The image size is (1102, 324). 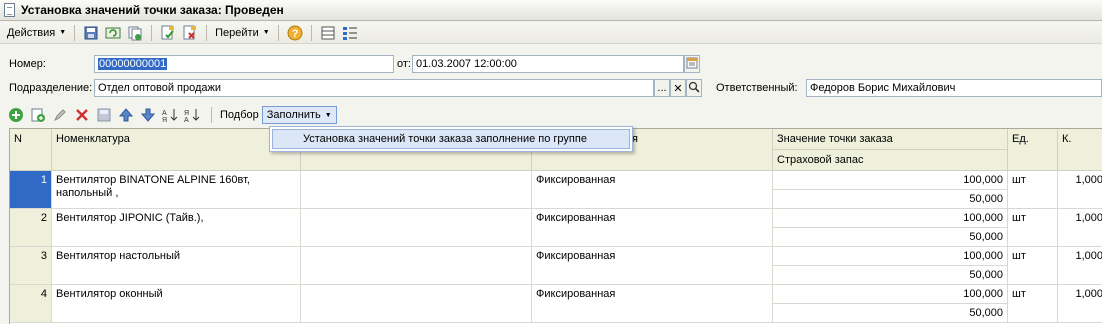 I want to click on end-edit-icon, so click(x=104, y=115).